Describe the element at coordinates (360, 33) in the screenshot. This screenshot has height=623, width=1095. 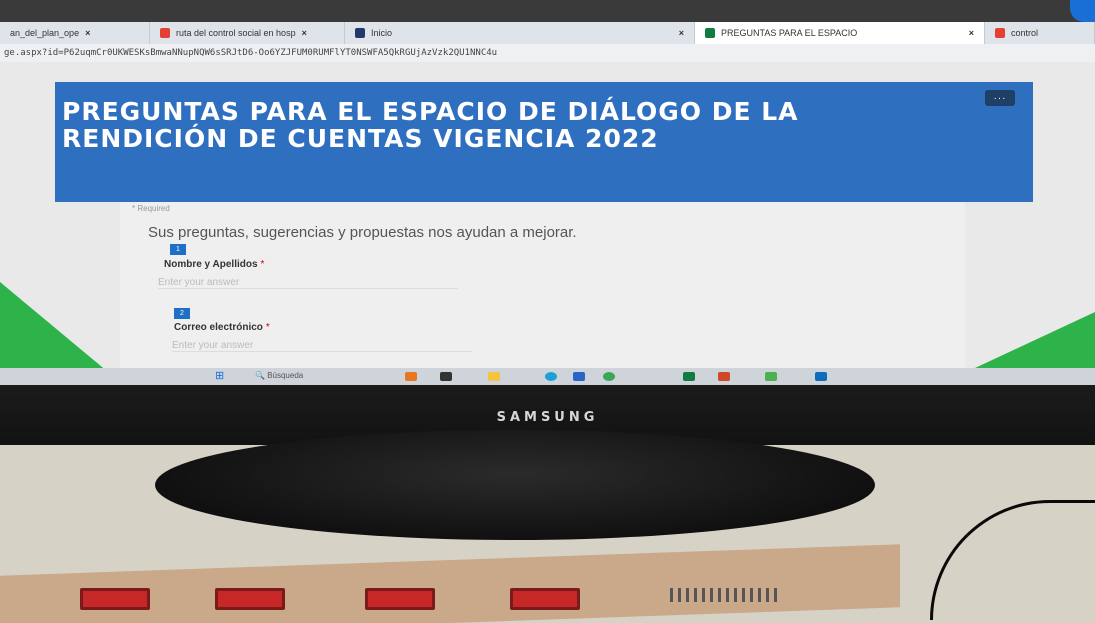
I see `site-logo-icon` at that location.